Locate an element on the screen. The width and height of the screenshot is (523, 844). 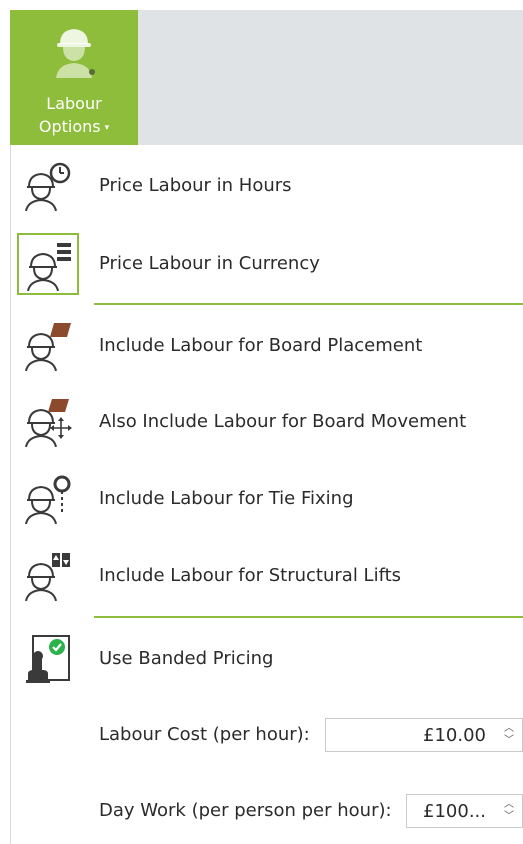
menu-item-tie-fixing: Include Labour for Tie Fixing is located at coordinates (267, 499).